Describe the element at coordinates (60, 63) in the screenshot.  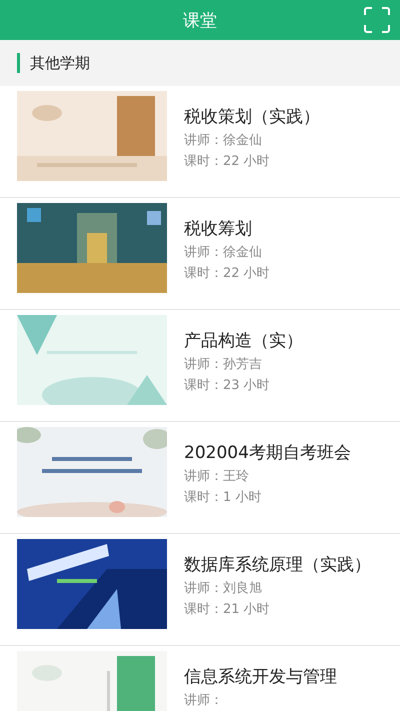
I see `section-title: 其他学期` at that location.